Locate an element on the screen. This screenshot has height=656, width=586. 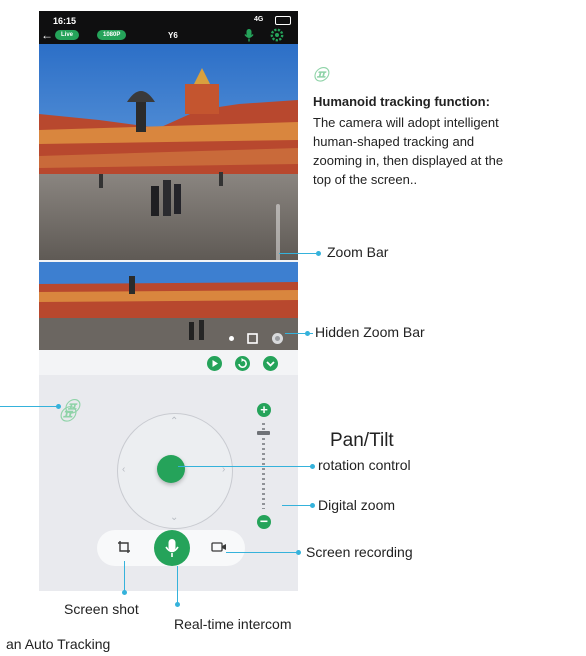
screenshot-callout-dot is located at coordinates (124, 592).